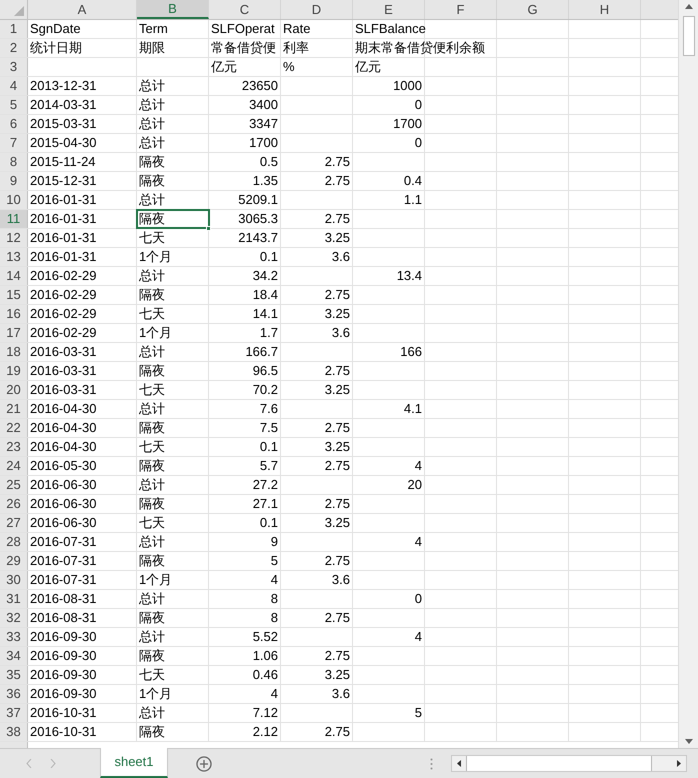 The height and width of the screenshot is (778, 698). Describe the element at coordinates (14, 200) in the screenshot. I see `row-header: 10` at that location.